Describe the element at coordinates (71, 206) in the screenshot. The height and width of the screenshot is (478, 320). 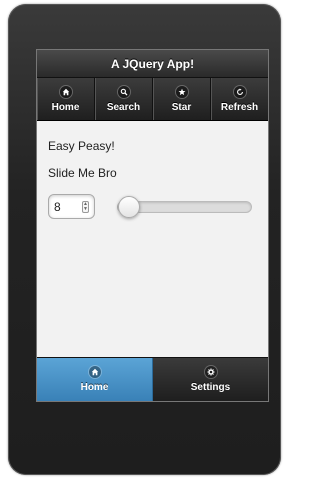
I see `slider-value-input: 8 ▲ ▼` at that location.